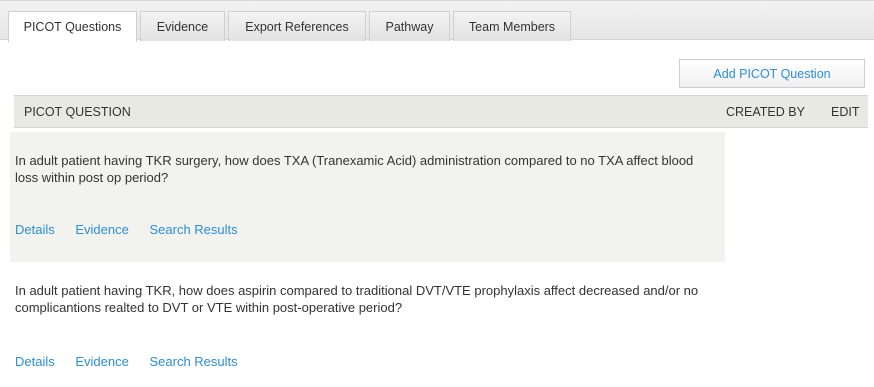  What do you see at coordinates (72, 26) in the screenshot?
I see `tab-picot-questions: PICOT Questions` at bounding box center [72, 26].